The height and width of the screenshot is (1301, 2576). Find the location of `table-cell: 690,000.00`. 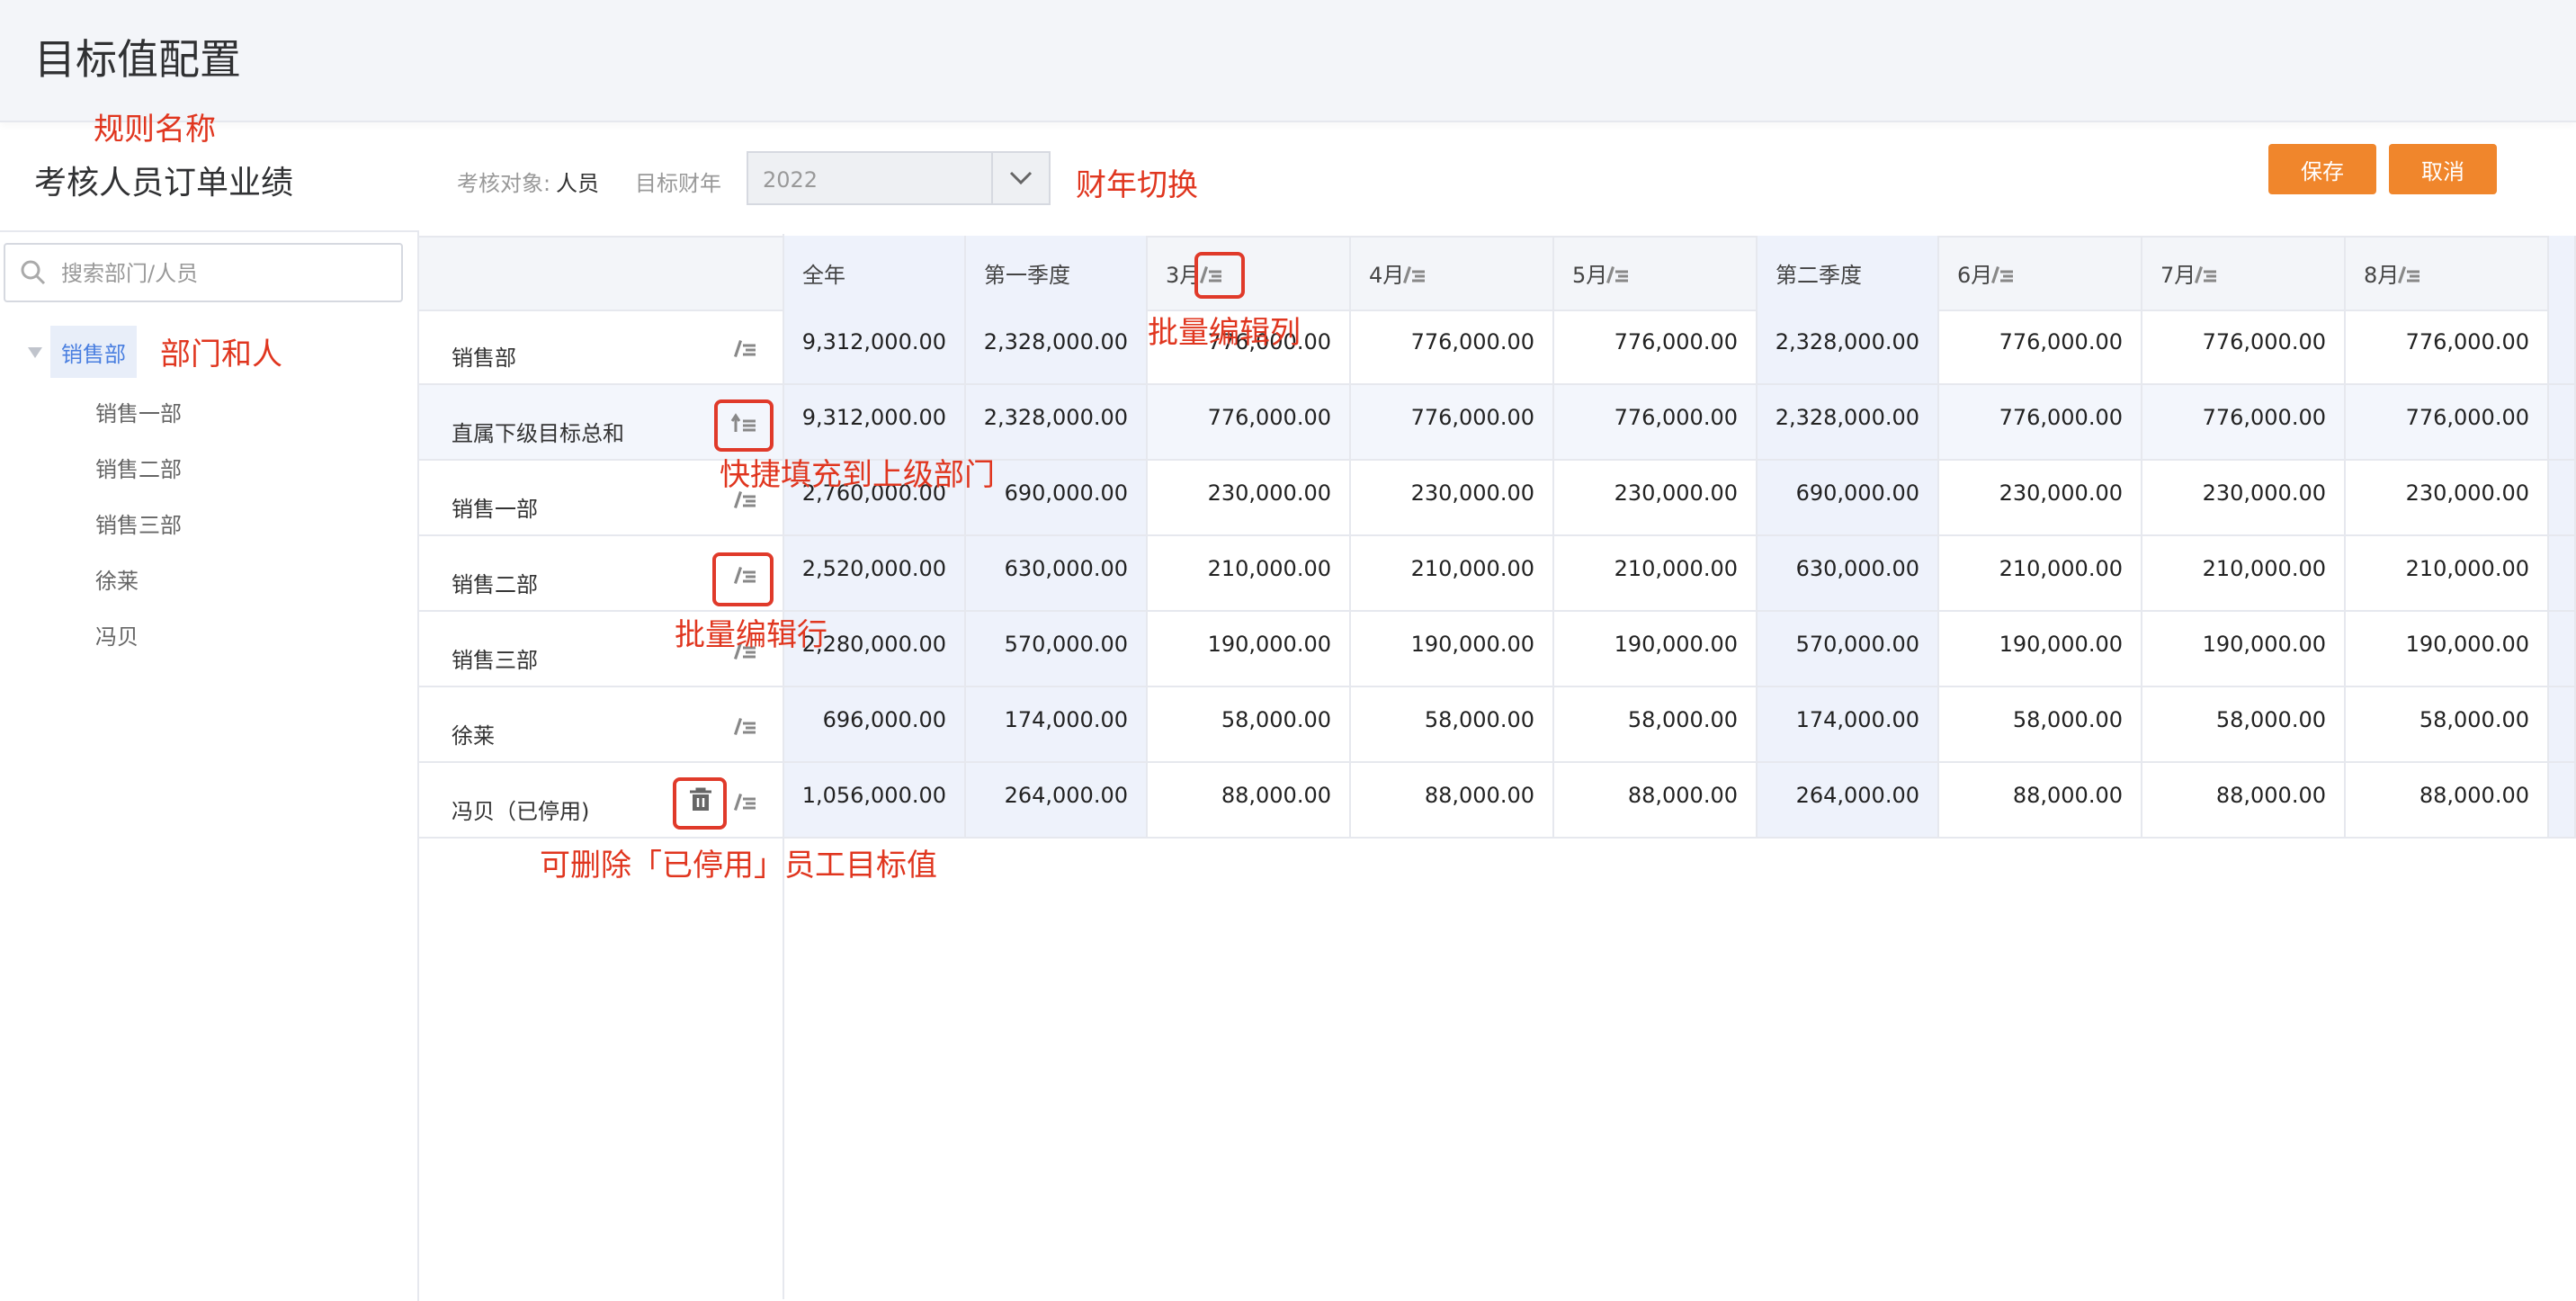

table-cell: 690,000.00 is located at coordinates (1848, 497).